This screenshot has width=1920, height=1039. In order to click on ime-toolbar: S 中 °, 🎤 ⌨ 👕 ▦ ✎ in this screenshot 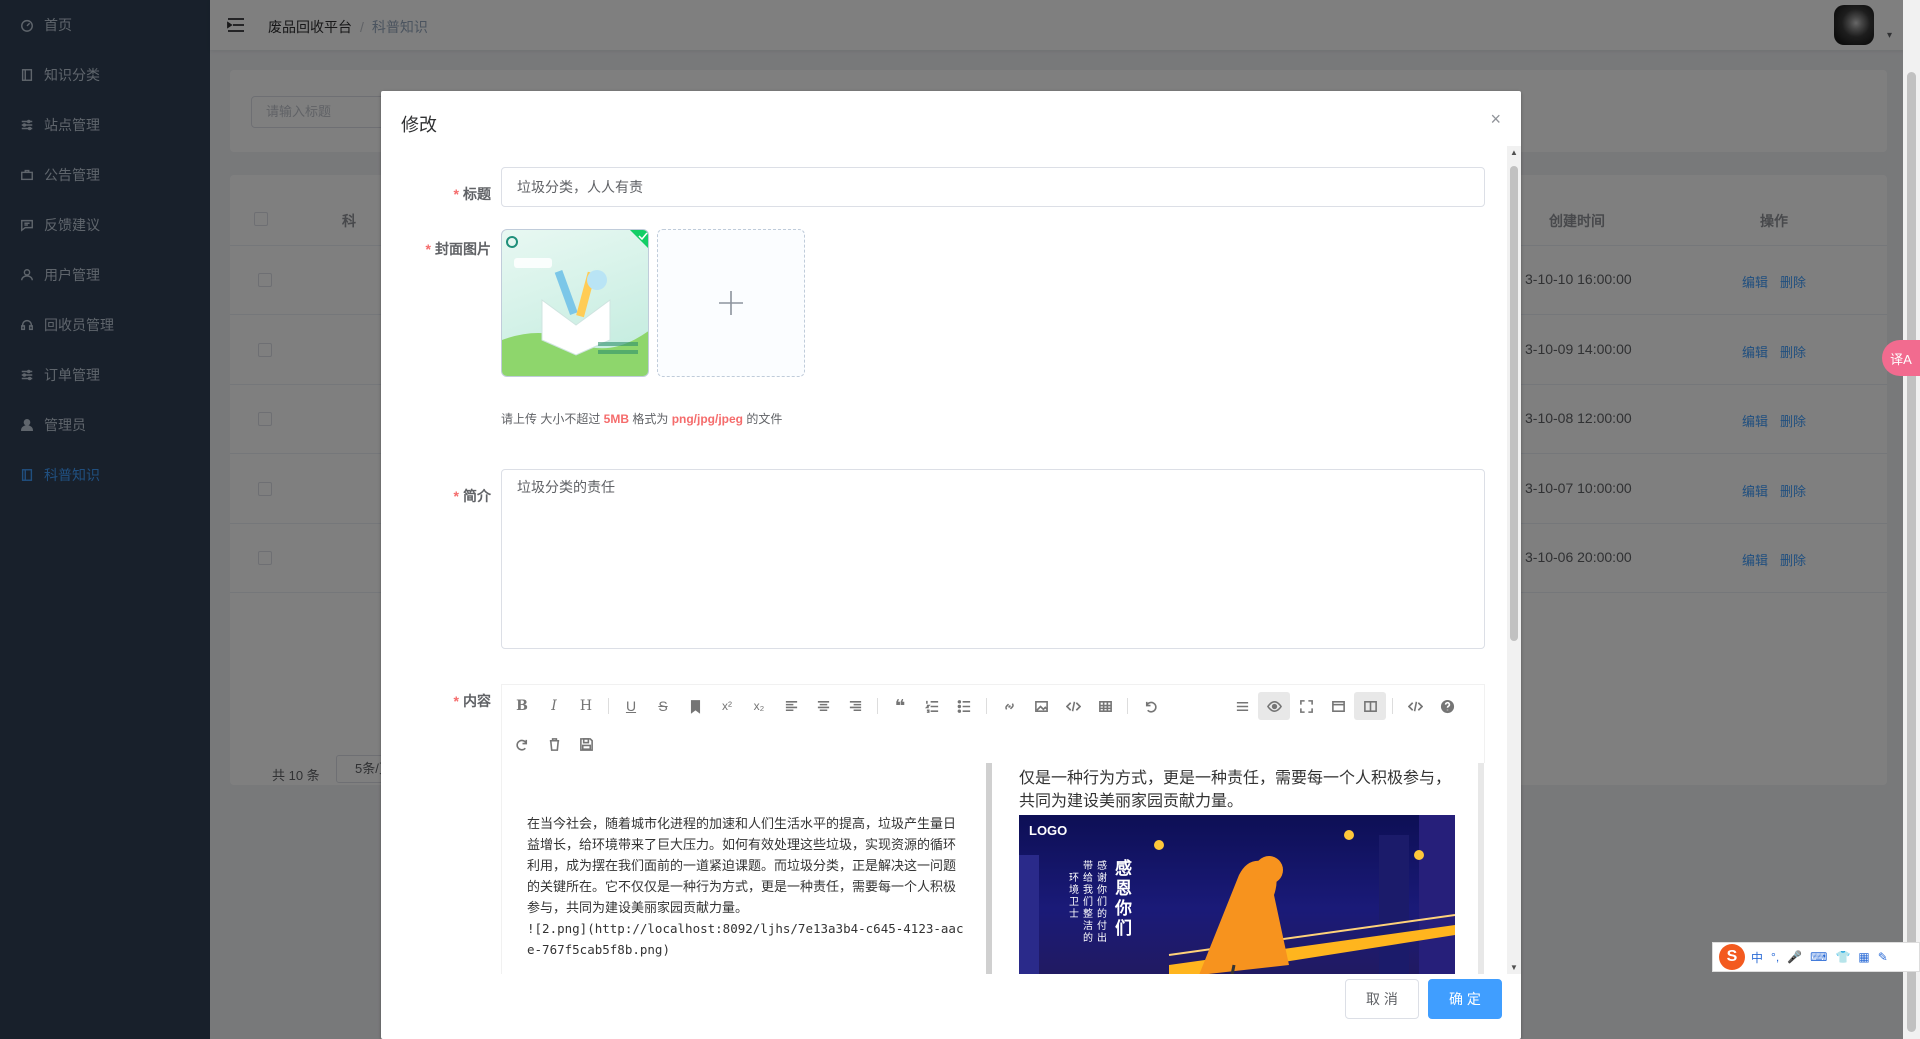, I will do `click(1816, 957)`.